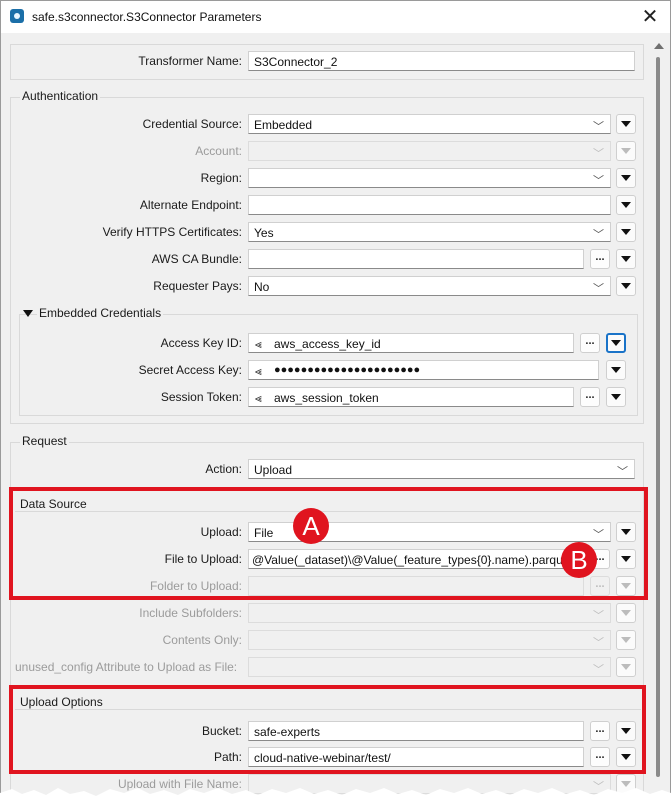  I want to click on secret-key-menu-button, so click(616, 370).